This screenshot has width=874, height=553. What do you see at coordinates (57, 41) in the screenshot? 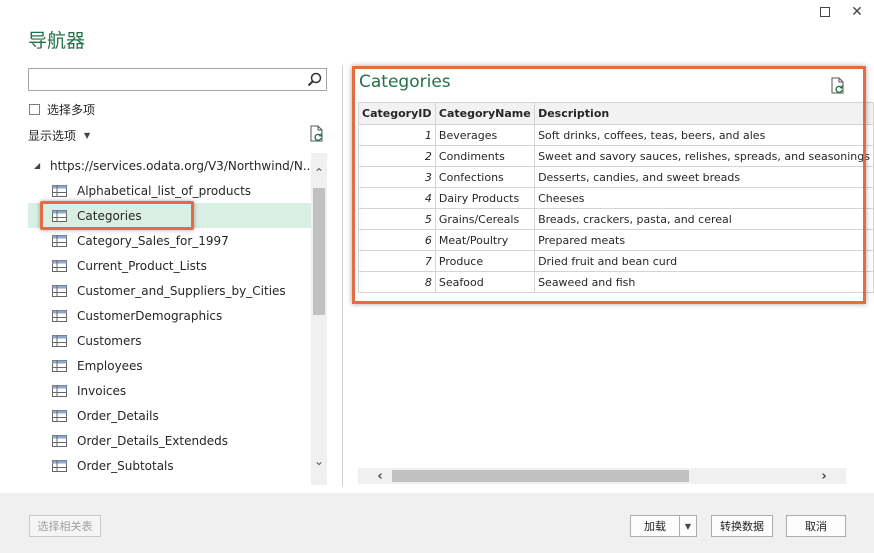
I see `dialog-title: 导航器` at bounding box center [57, 41].